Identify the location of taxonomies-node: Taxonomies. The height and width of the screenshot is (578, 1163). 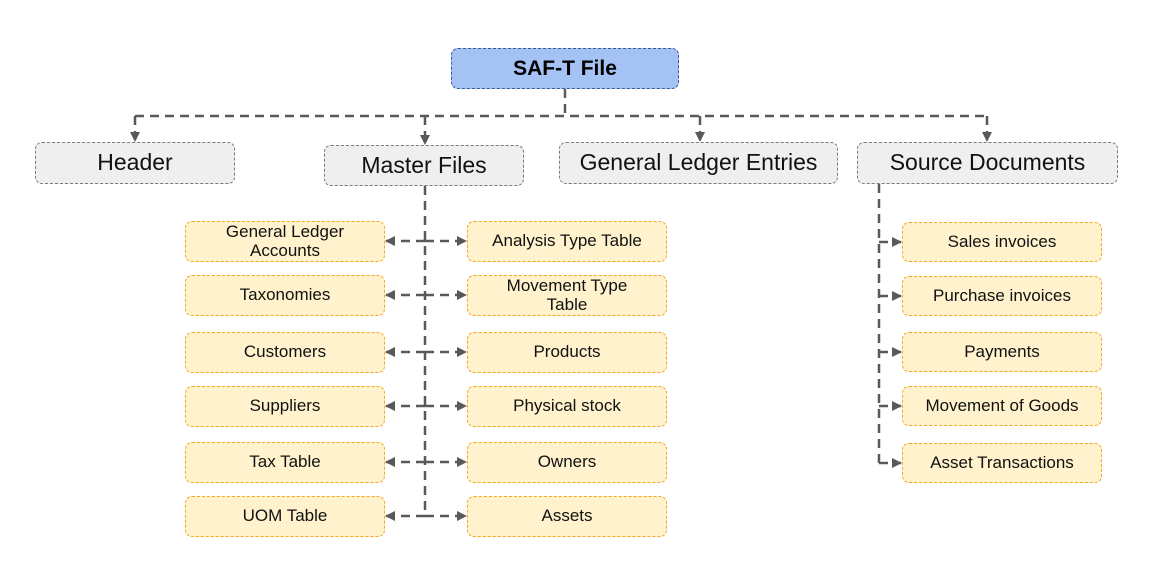
(285, 295).